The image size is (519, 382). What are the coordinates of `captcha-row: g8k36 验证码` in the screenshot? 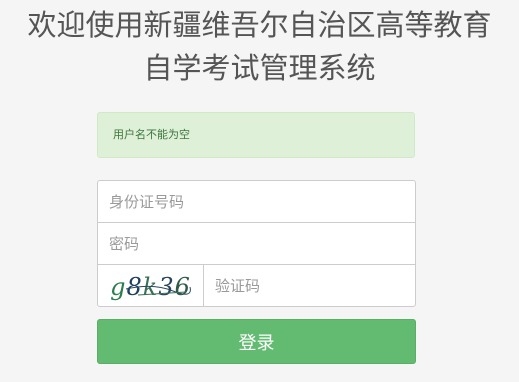 It's located at (256, 285).